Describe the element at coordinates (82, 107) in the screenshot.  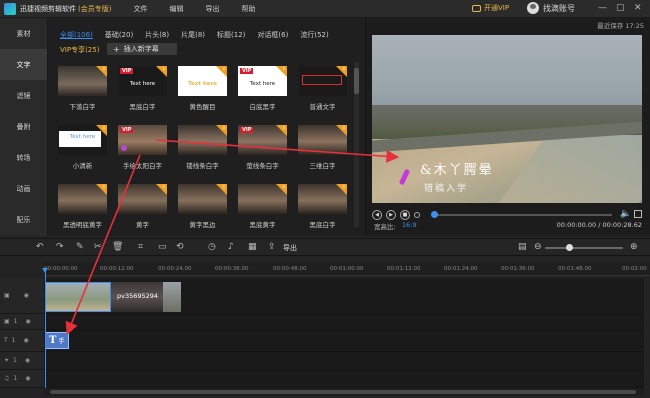
I see `template-label: 下落白字` at that location.